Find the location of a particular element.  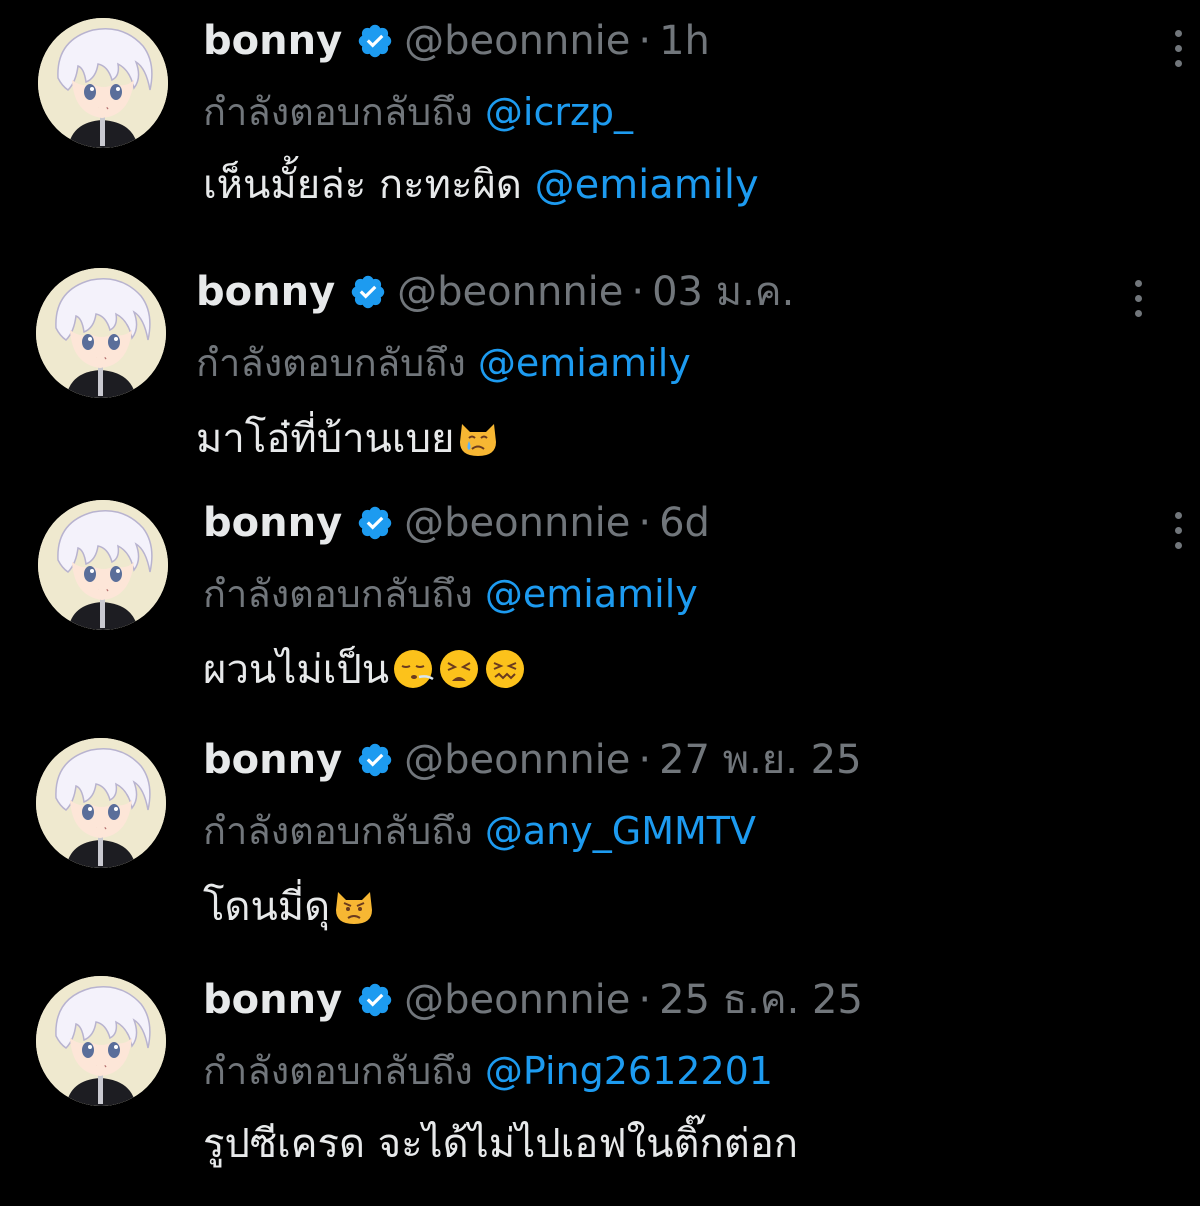

timestamp: 25 ธ.ค. 25 is located at coordinates (761, 1000).